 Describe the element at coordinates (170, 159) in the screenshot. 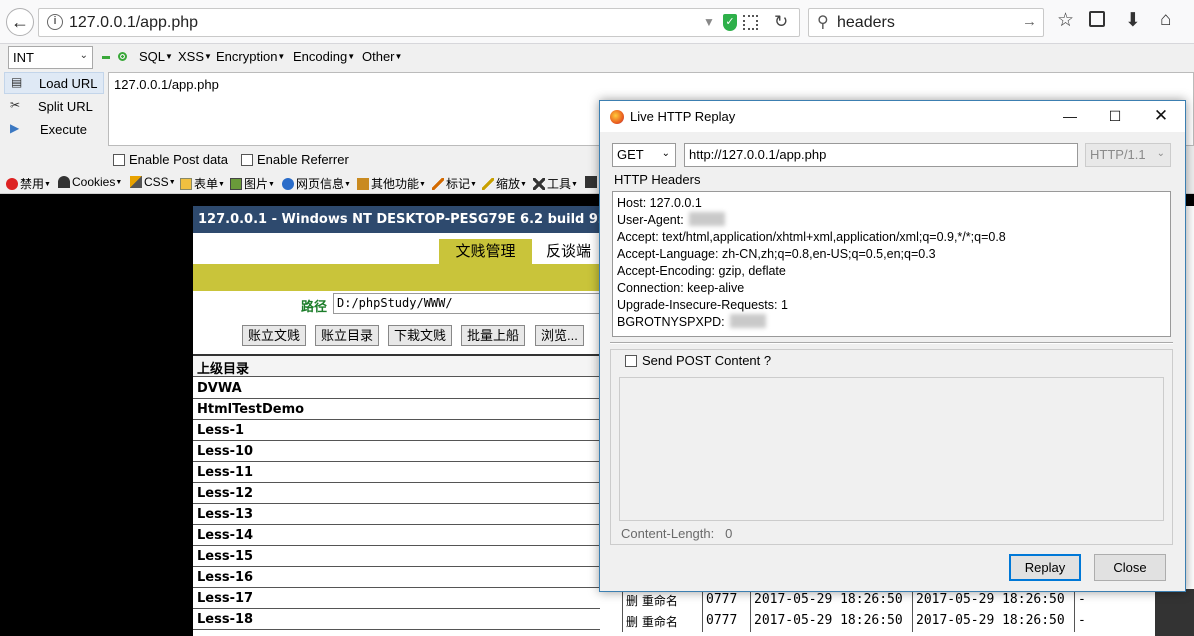

I see `enable-post-checkbox: Enable Post data` at that location.